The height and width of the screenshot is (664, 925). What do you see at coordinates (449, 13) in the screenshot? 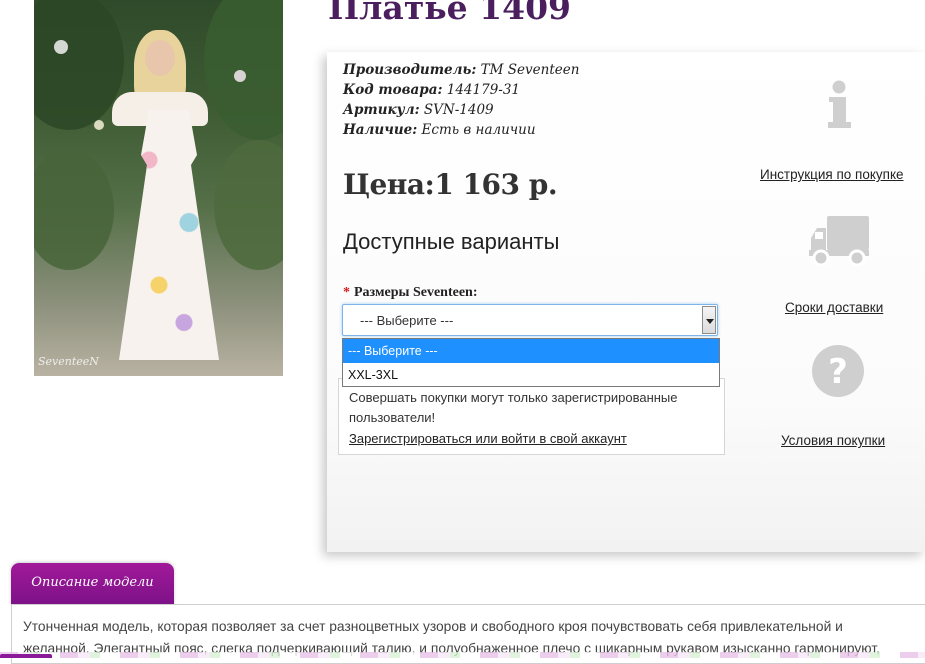
I see `product-title: Платье 1409` at bounding box center [449, 13].